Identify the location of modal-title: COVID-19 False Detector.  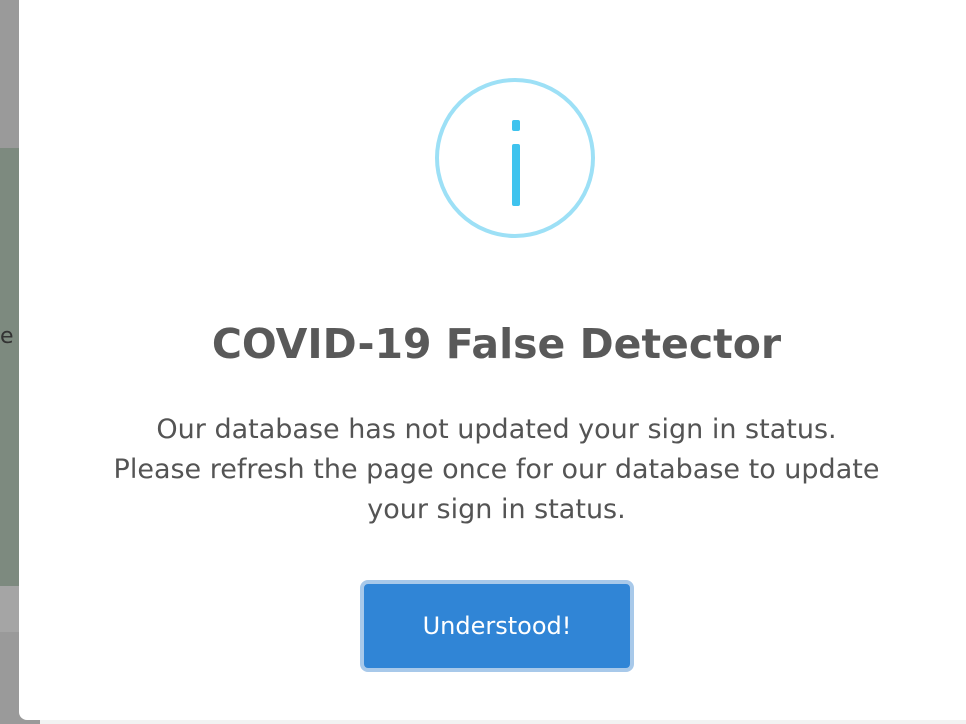
(496, 344).